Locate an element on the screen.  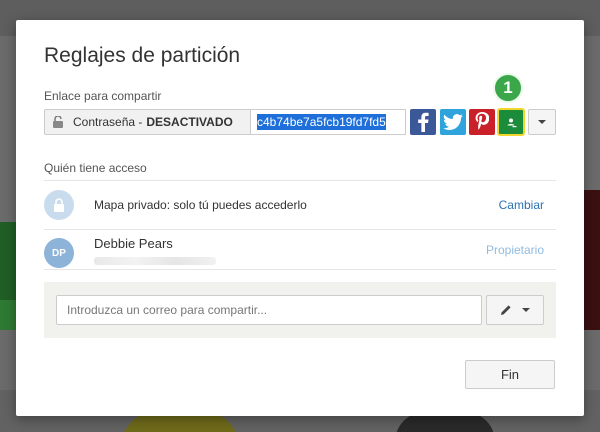
owner-name: Debbie Pears is located at coordinates (133, 243).